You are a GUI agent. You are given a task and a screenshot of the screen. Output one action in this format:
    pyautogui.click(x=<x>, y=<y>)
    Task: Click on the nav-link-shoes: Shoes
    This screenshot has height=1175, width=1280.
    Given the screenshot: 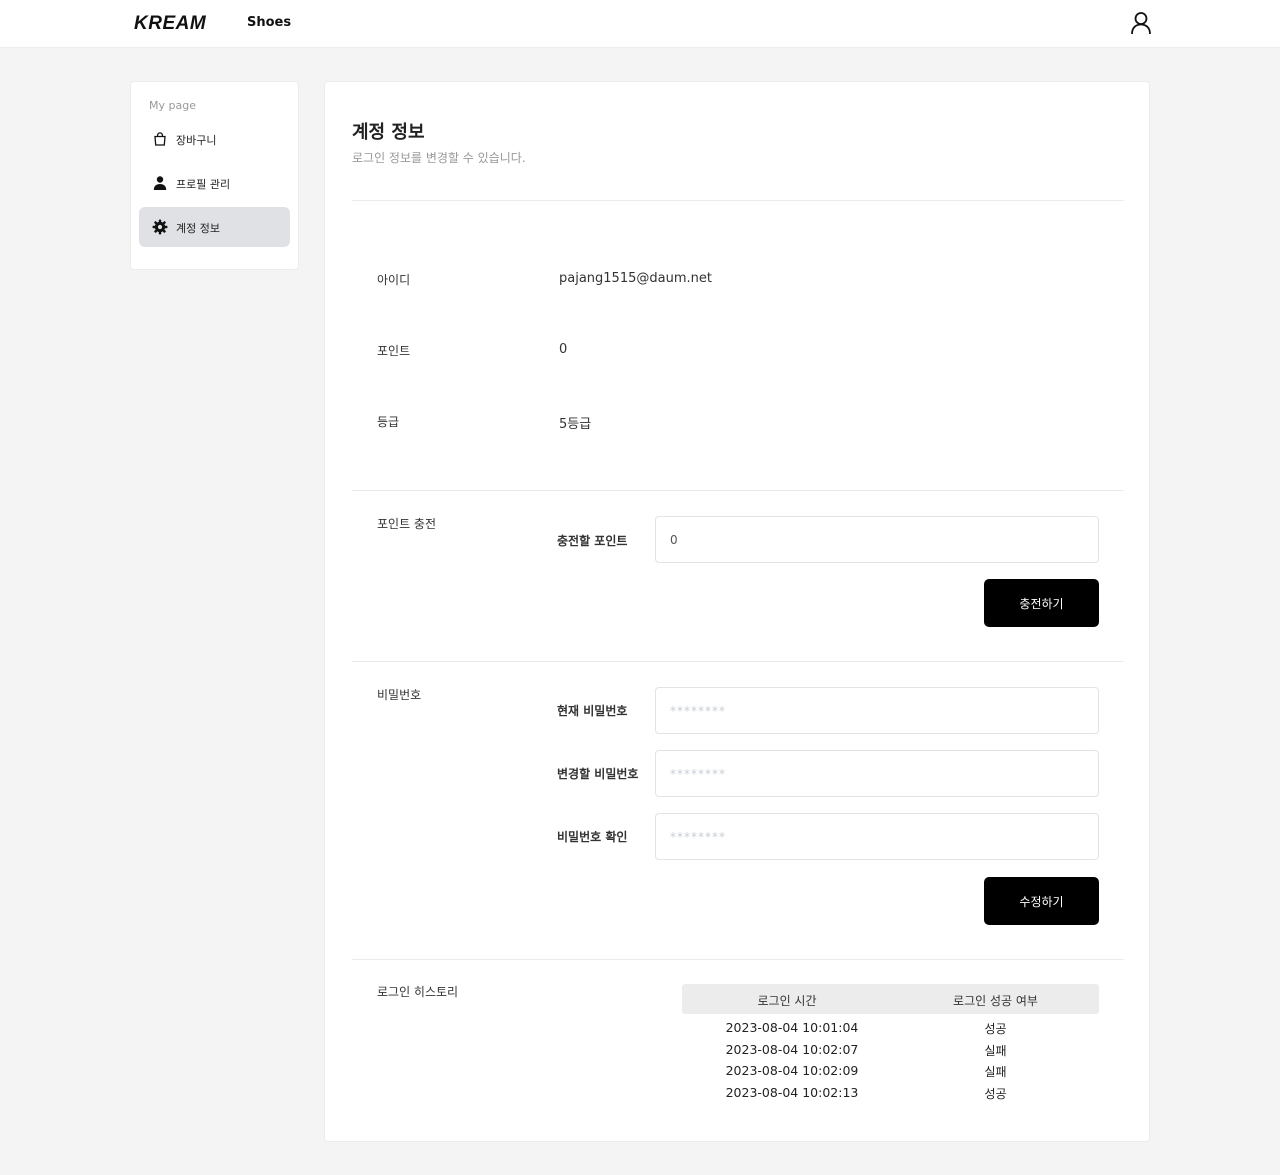 What is the action you would take?
    pyautogui.click(x=269, y=22)
    